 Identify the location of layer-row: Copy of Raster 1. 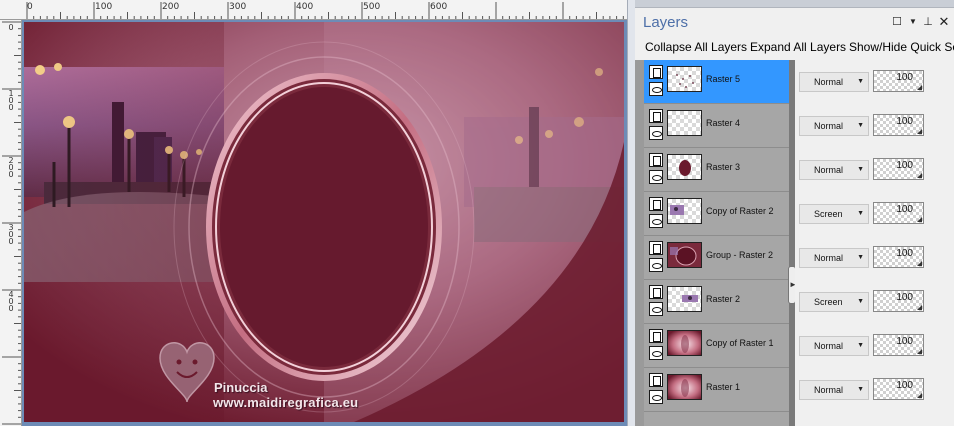
(716, 346).